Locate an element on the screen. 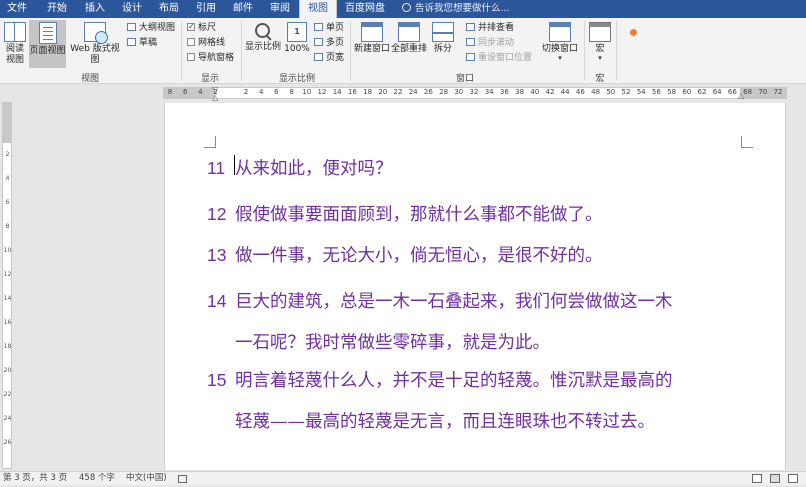 Image resolution: width=806 pixels, height=487 pixels. one-page-label: 单页 is located at coordinates (335, 28).